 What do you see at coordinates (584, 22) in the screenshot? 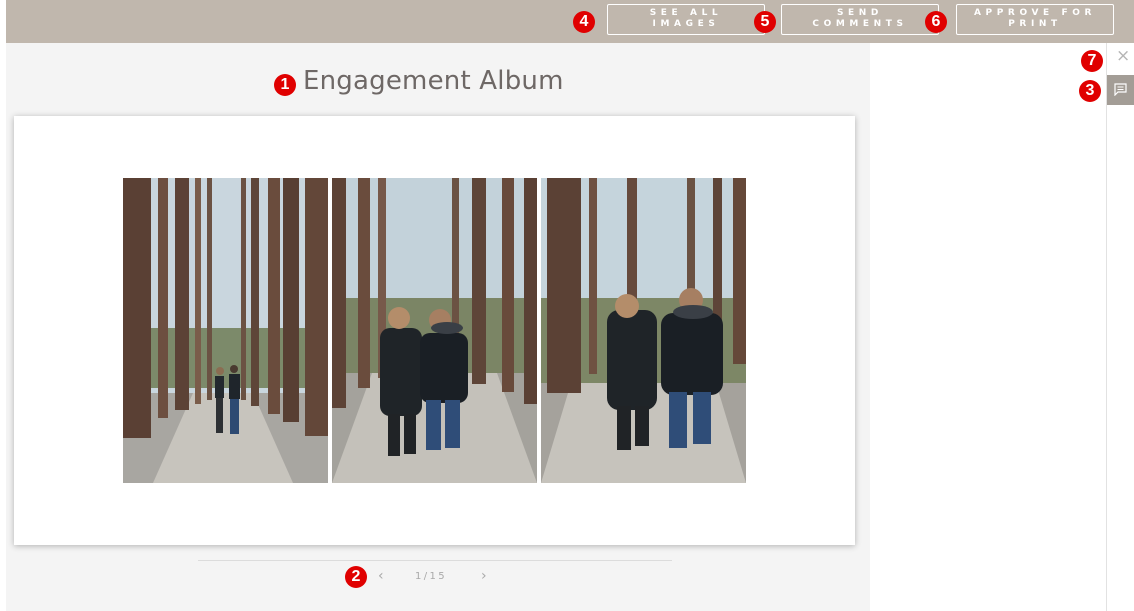
I see `annotation-marker-4: 4` at bounding box center [584, 22].